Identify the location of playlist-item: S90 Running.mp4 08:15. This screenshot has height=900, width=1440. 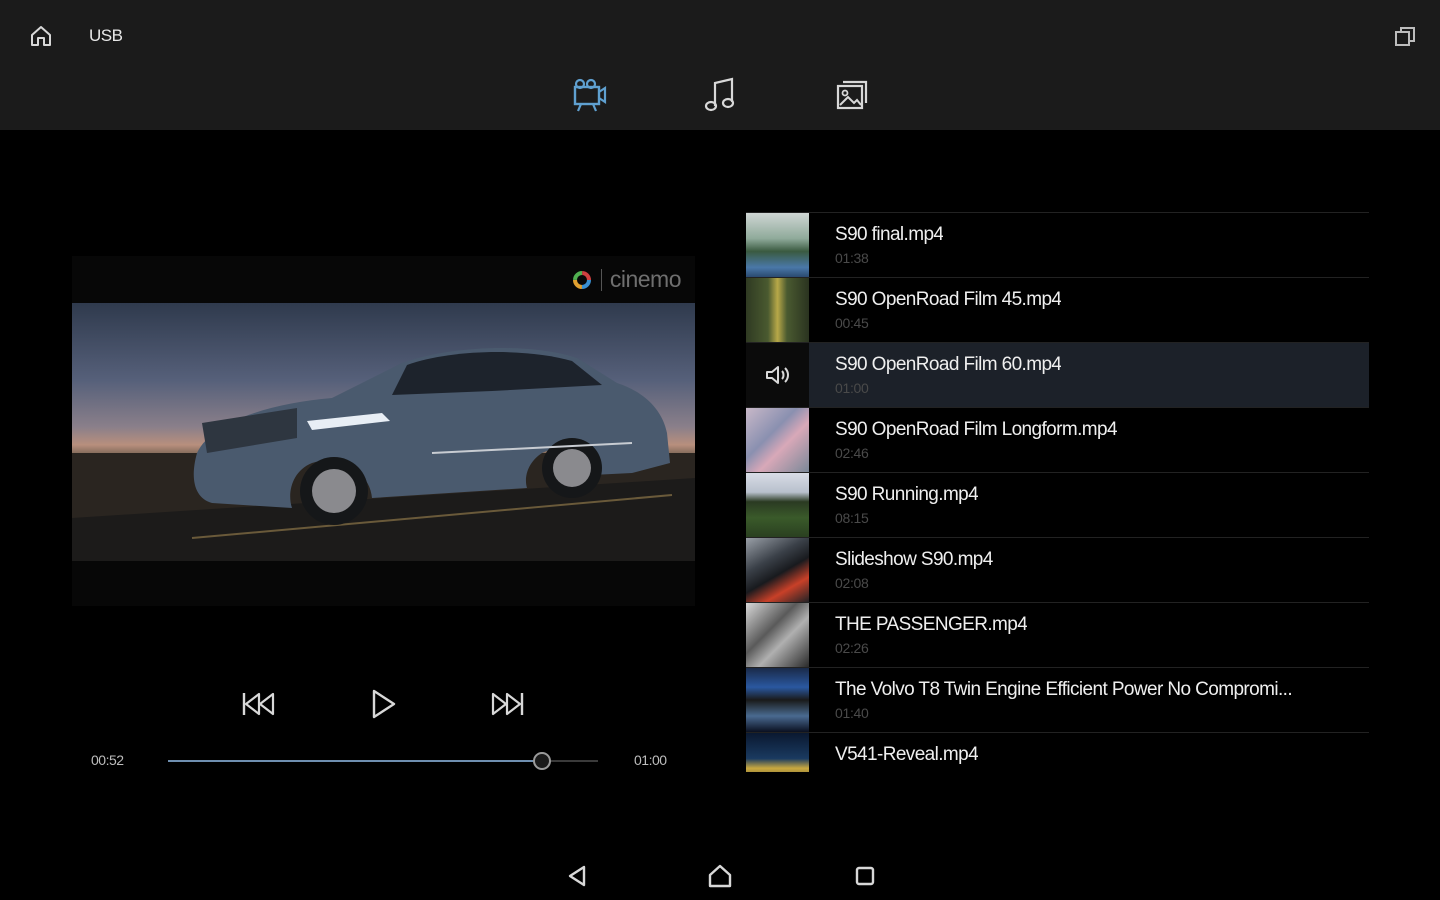
(1057, 504).